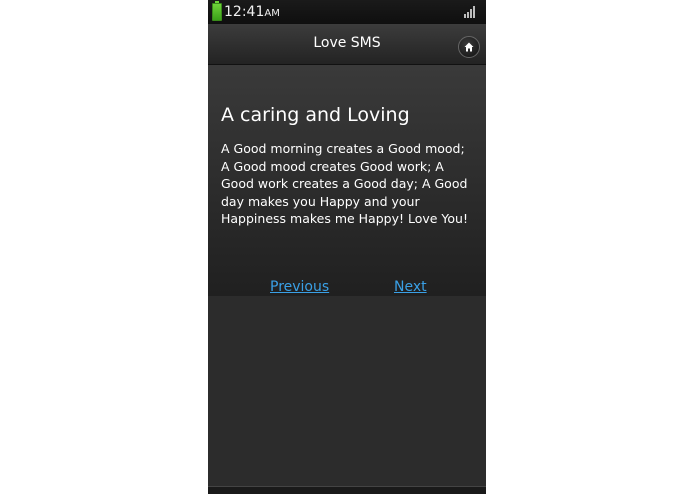 The image size is (695, 494). I want to click on previous-link: Previous, so click(299, 287).